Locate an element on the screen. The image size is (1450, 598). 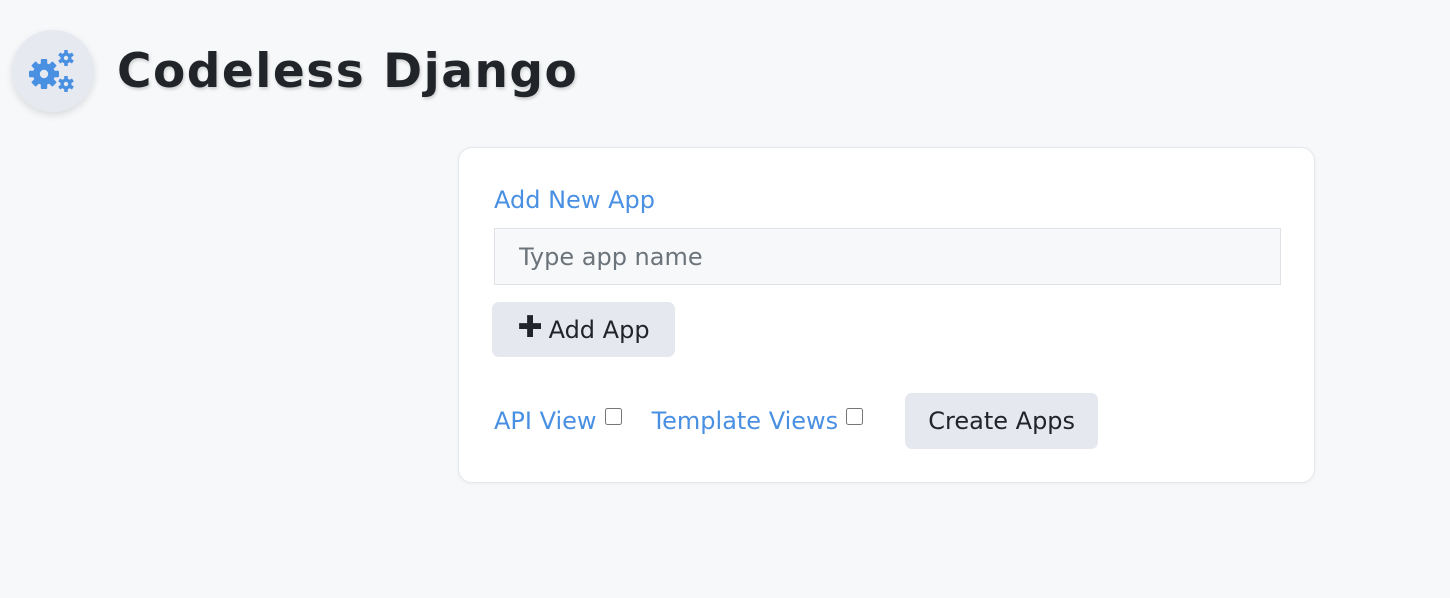
add-app-button-label: Add App is located at coordinates (599, 329).